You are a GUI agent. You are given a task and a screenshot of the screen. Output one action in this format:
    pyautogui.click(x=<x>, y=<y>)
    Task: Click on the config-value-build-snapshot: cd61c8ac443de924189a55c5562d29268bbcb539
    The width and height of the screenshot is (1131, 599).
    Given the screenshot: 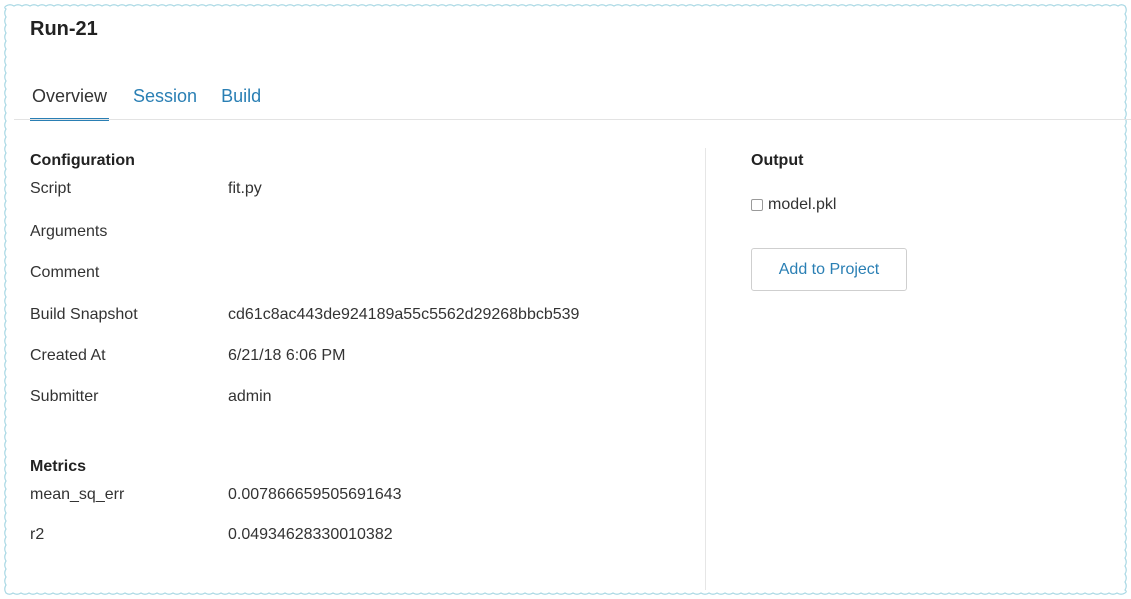 What is the action you would take?
    pyautogui.click(x=404, y=314)
    